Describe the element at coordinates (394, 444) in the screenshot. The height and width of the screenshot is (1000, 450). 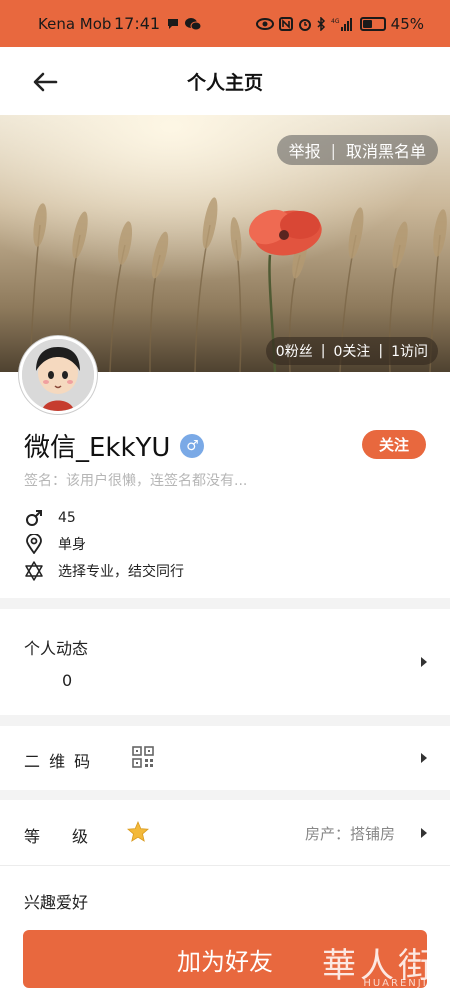
I see `follow-button: 关注` at that location.